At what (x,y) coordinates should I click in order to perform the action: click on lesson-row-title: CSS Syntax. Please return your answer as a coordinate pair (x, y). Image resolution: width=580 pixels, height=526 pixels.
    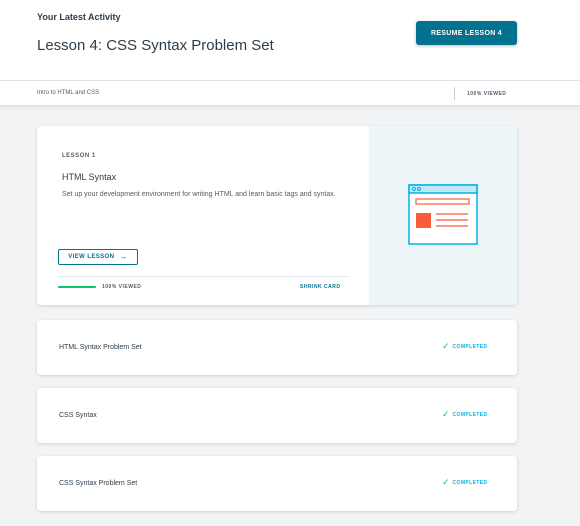
    Looking at the image, I should click on (78, 415).